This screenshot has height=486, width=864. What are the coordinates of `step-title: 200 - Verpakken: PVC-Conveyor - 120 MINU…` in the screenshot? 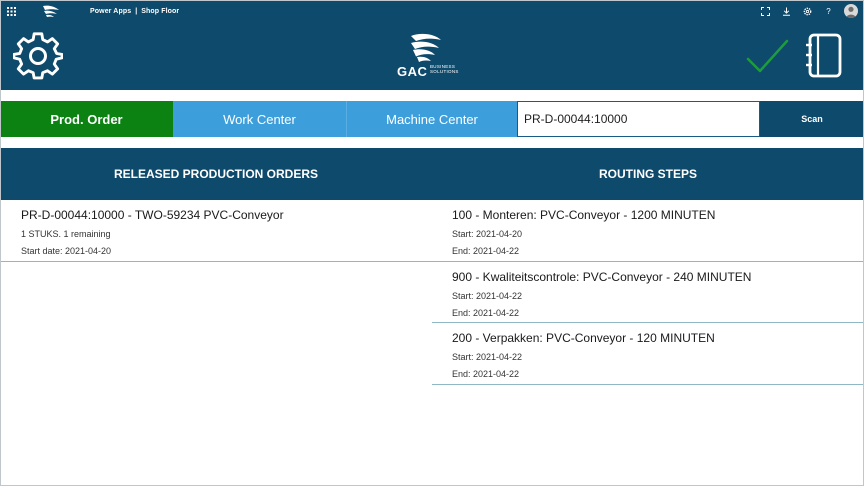 It's located at (583, 338).